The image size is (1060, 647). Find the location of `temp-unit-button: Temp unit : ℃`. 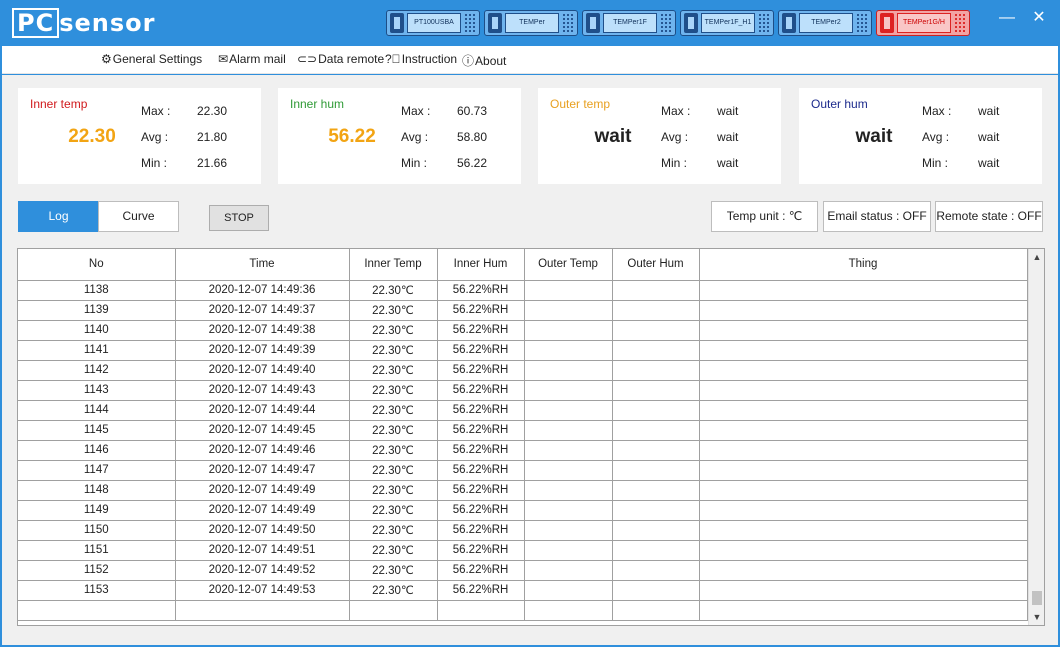

temp-unit-button: Temp unit : ℃ is located at coordinates (764, 216).